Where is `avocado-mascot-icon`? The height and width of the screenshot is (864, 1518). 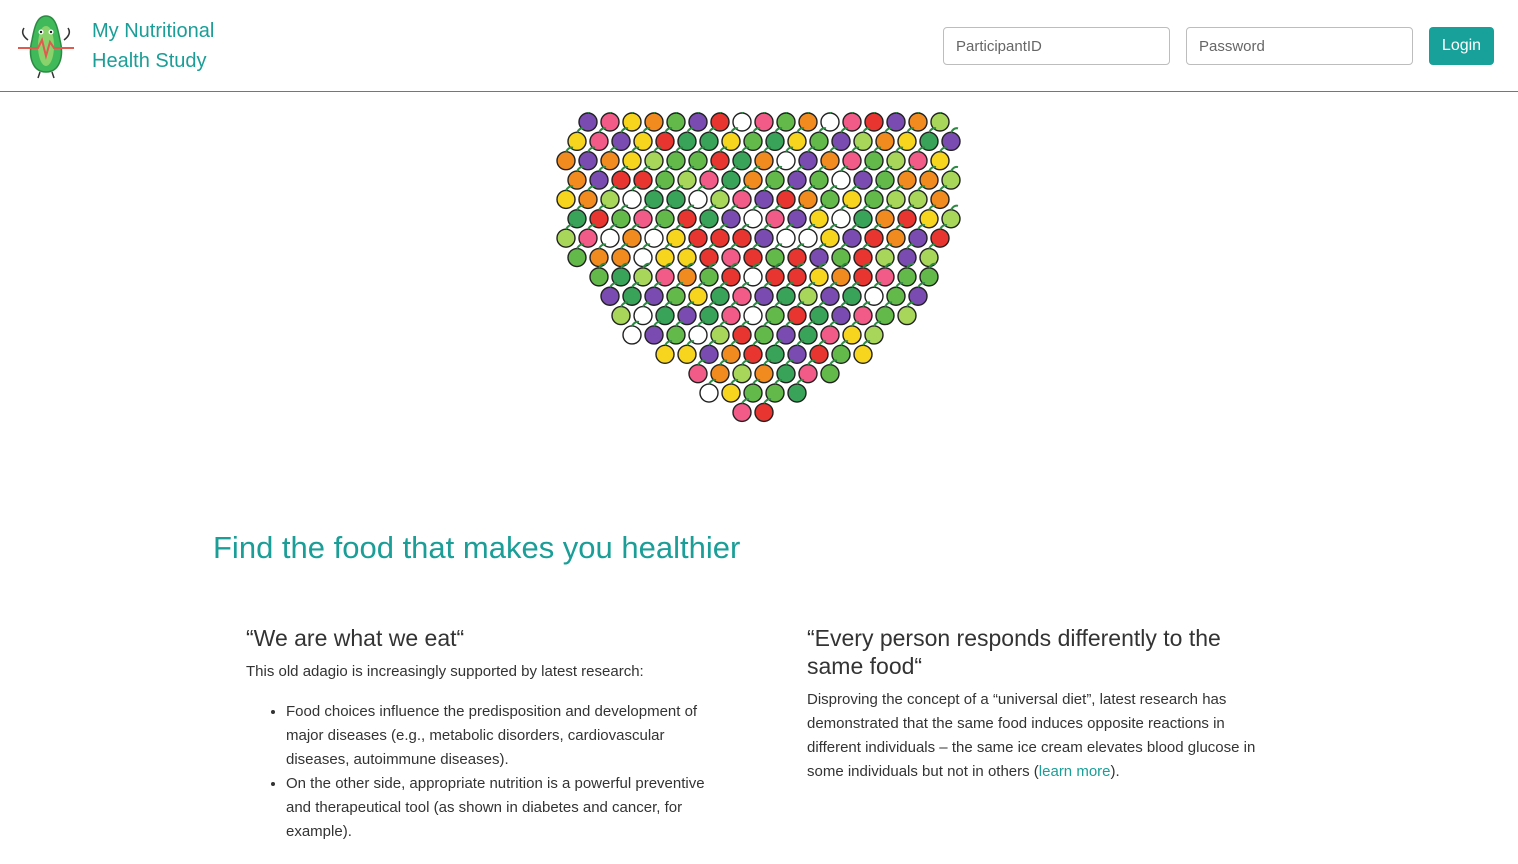
avocado-mascot-icon is located at coordinates (46, 47).